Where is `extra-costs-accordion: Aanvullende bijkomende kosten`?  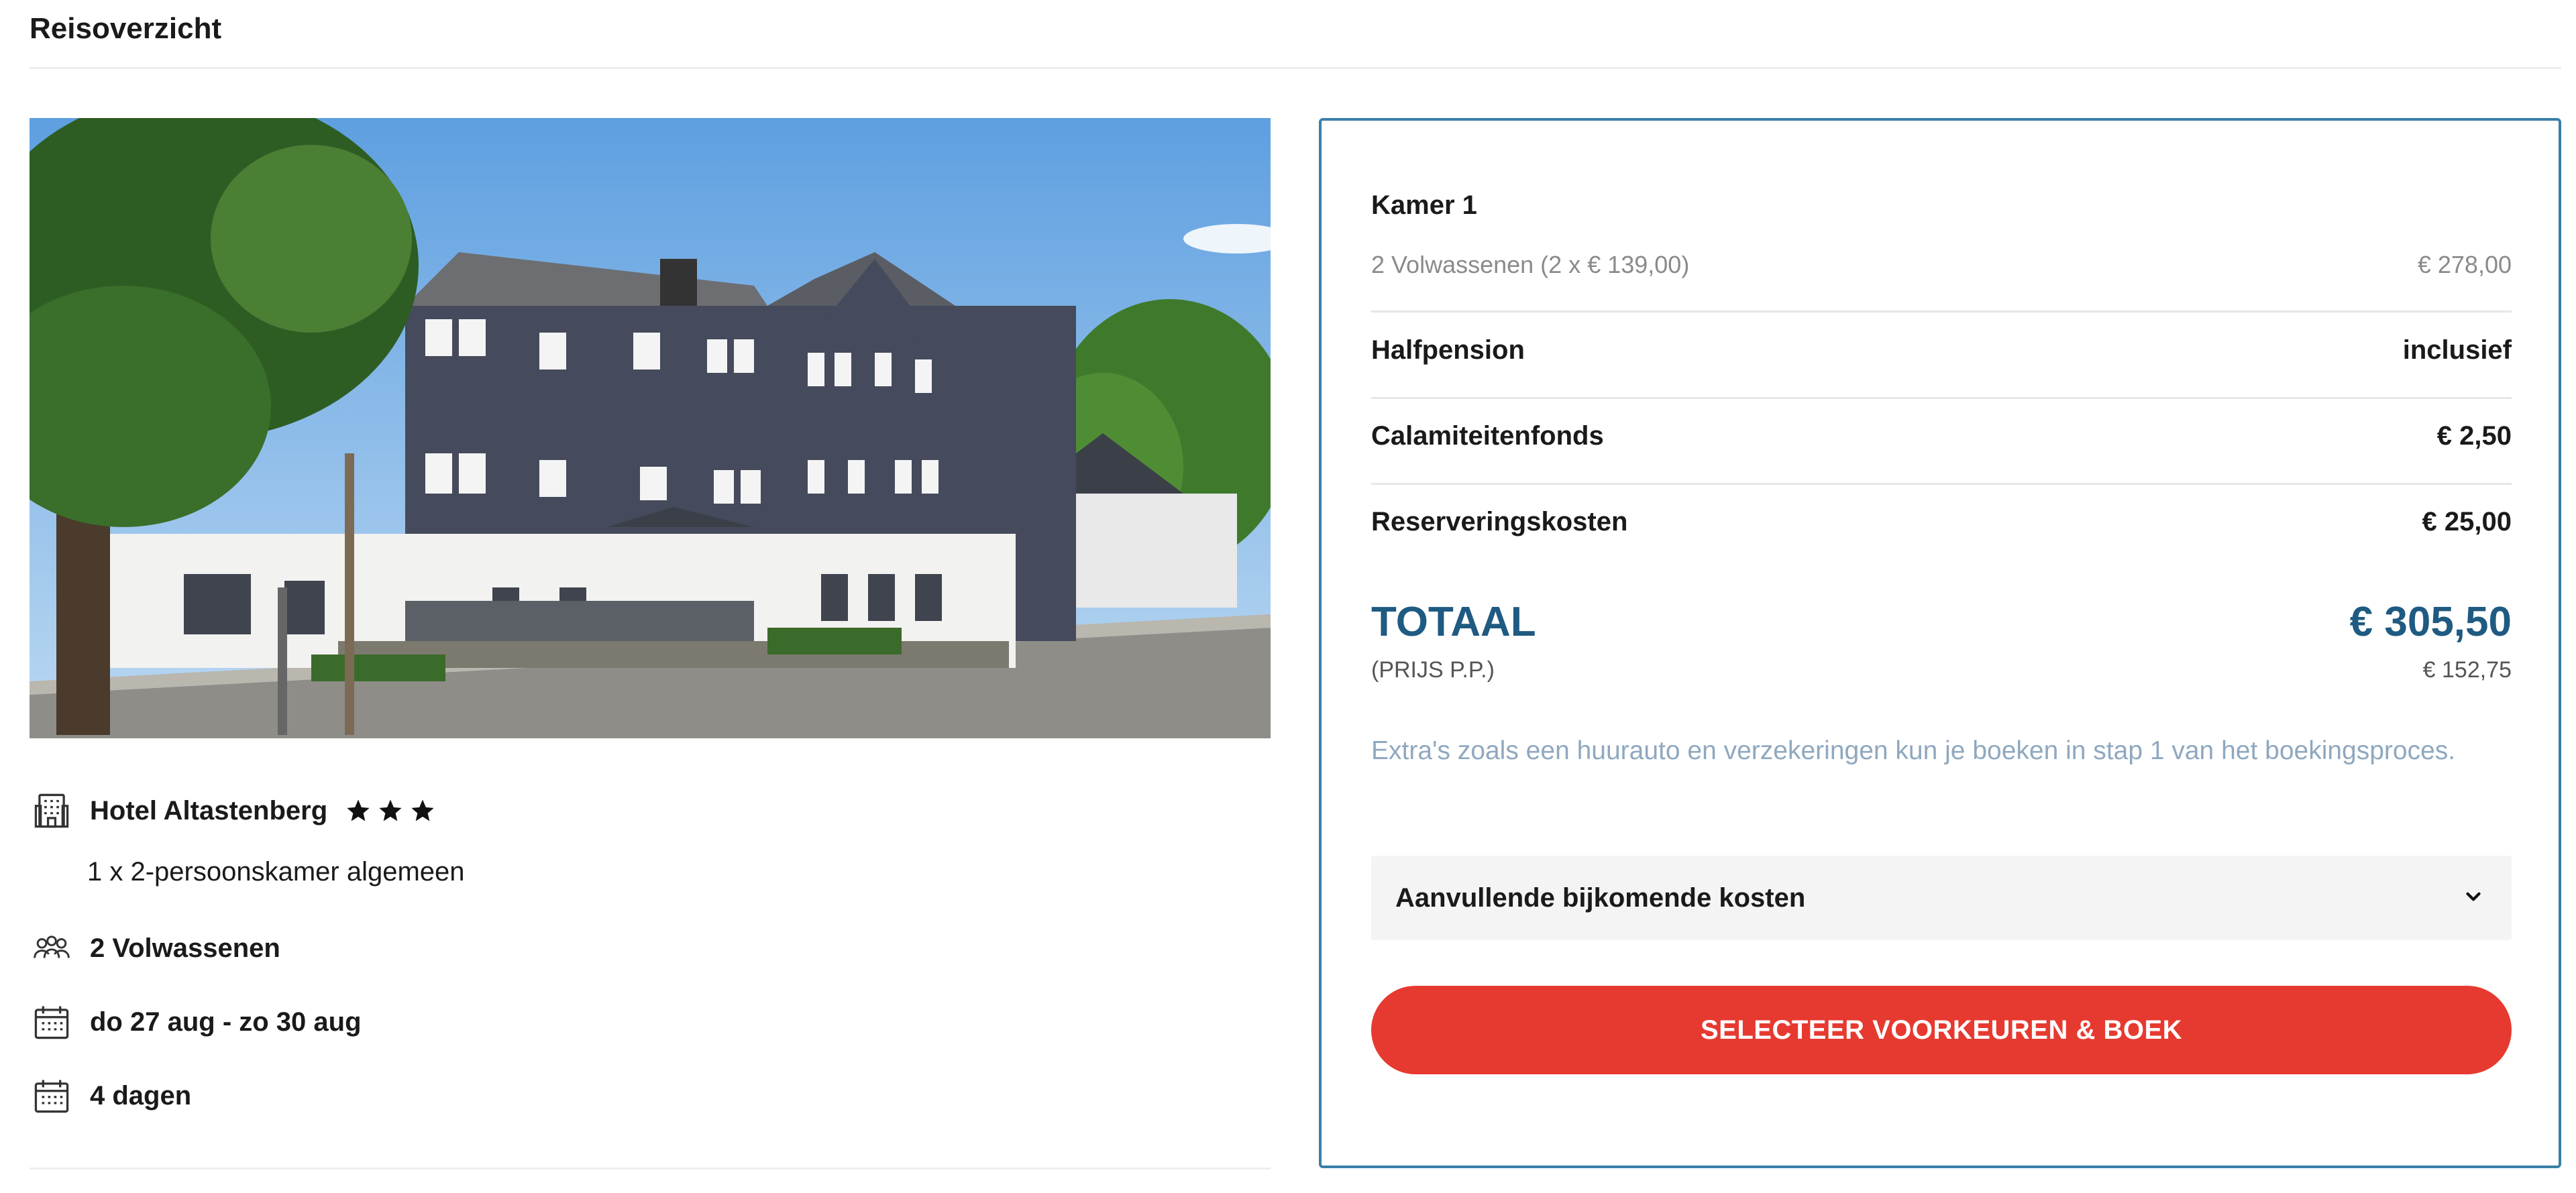
extra-costs-accordion: Aanvullende bijkomende kosten is located at coordinates (1941, 898).